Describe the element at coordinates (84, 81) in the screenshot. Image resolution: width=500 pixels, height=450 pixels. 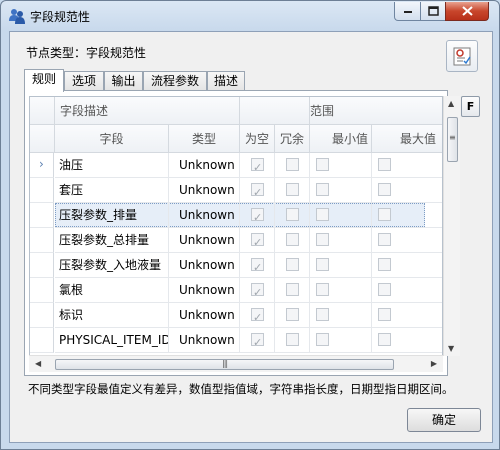
I see `tab-options: 选项` at that location.